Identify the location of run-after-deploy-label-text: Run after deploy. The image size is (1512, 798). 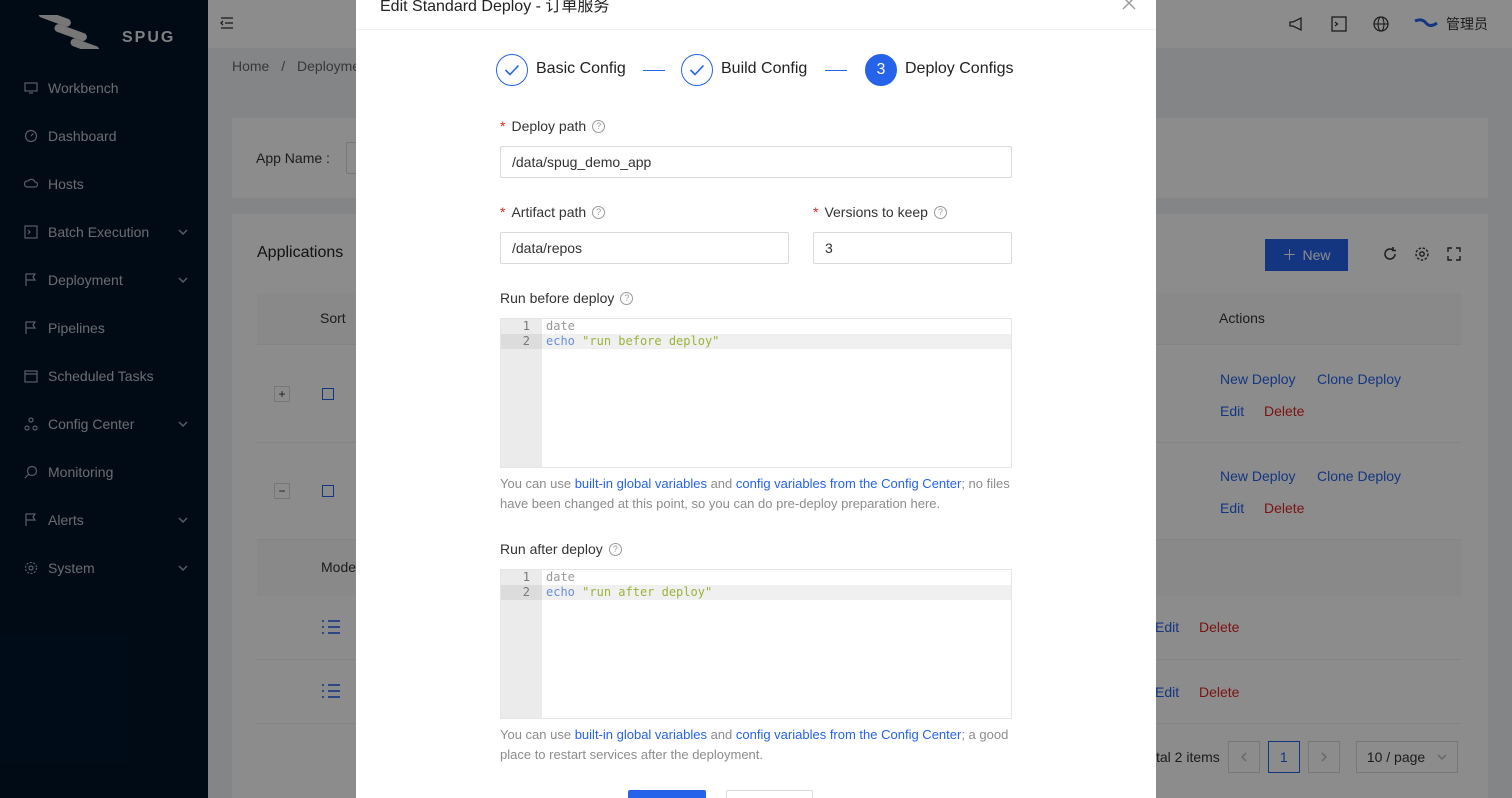
(551, 549).